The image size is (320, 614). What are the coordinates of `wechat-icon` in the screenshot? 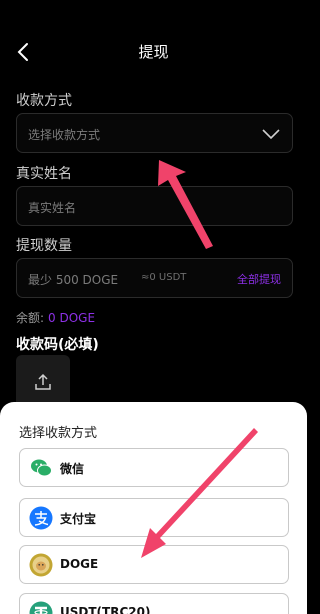 It's located at (41, 468).